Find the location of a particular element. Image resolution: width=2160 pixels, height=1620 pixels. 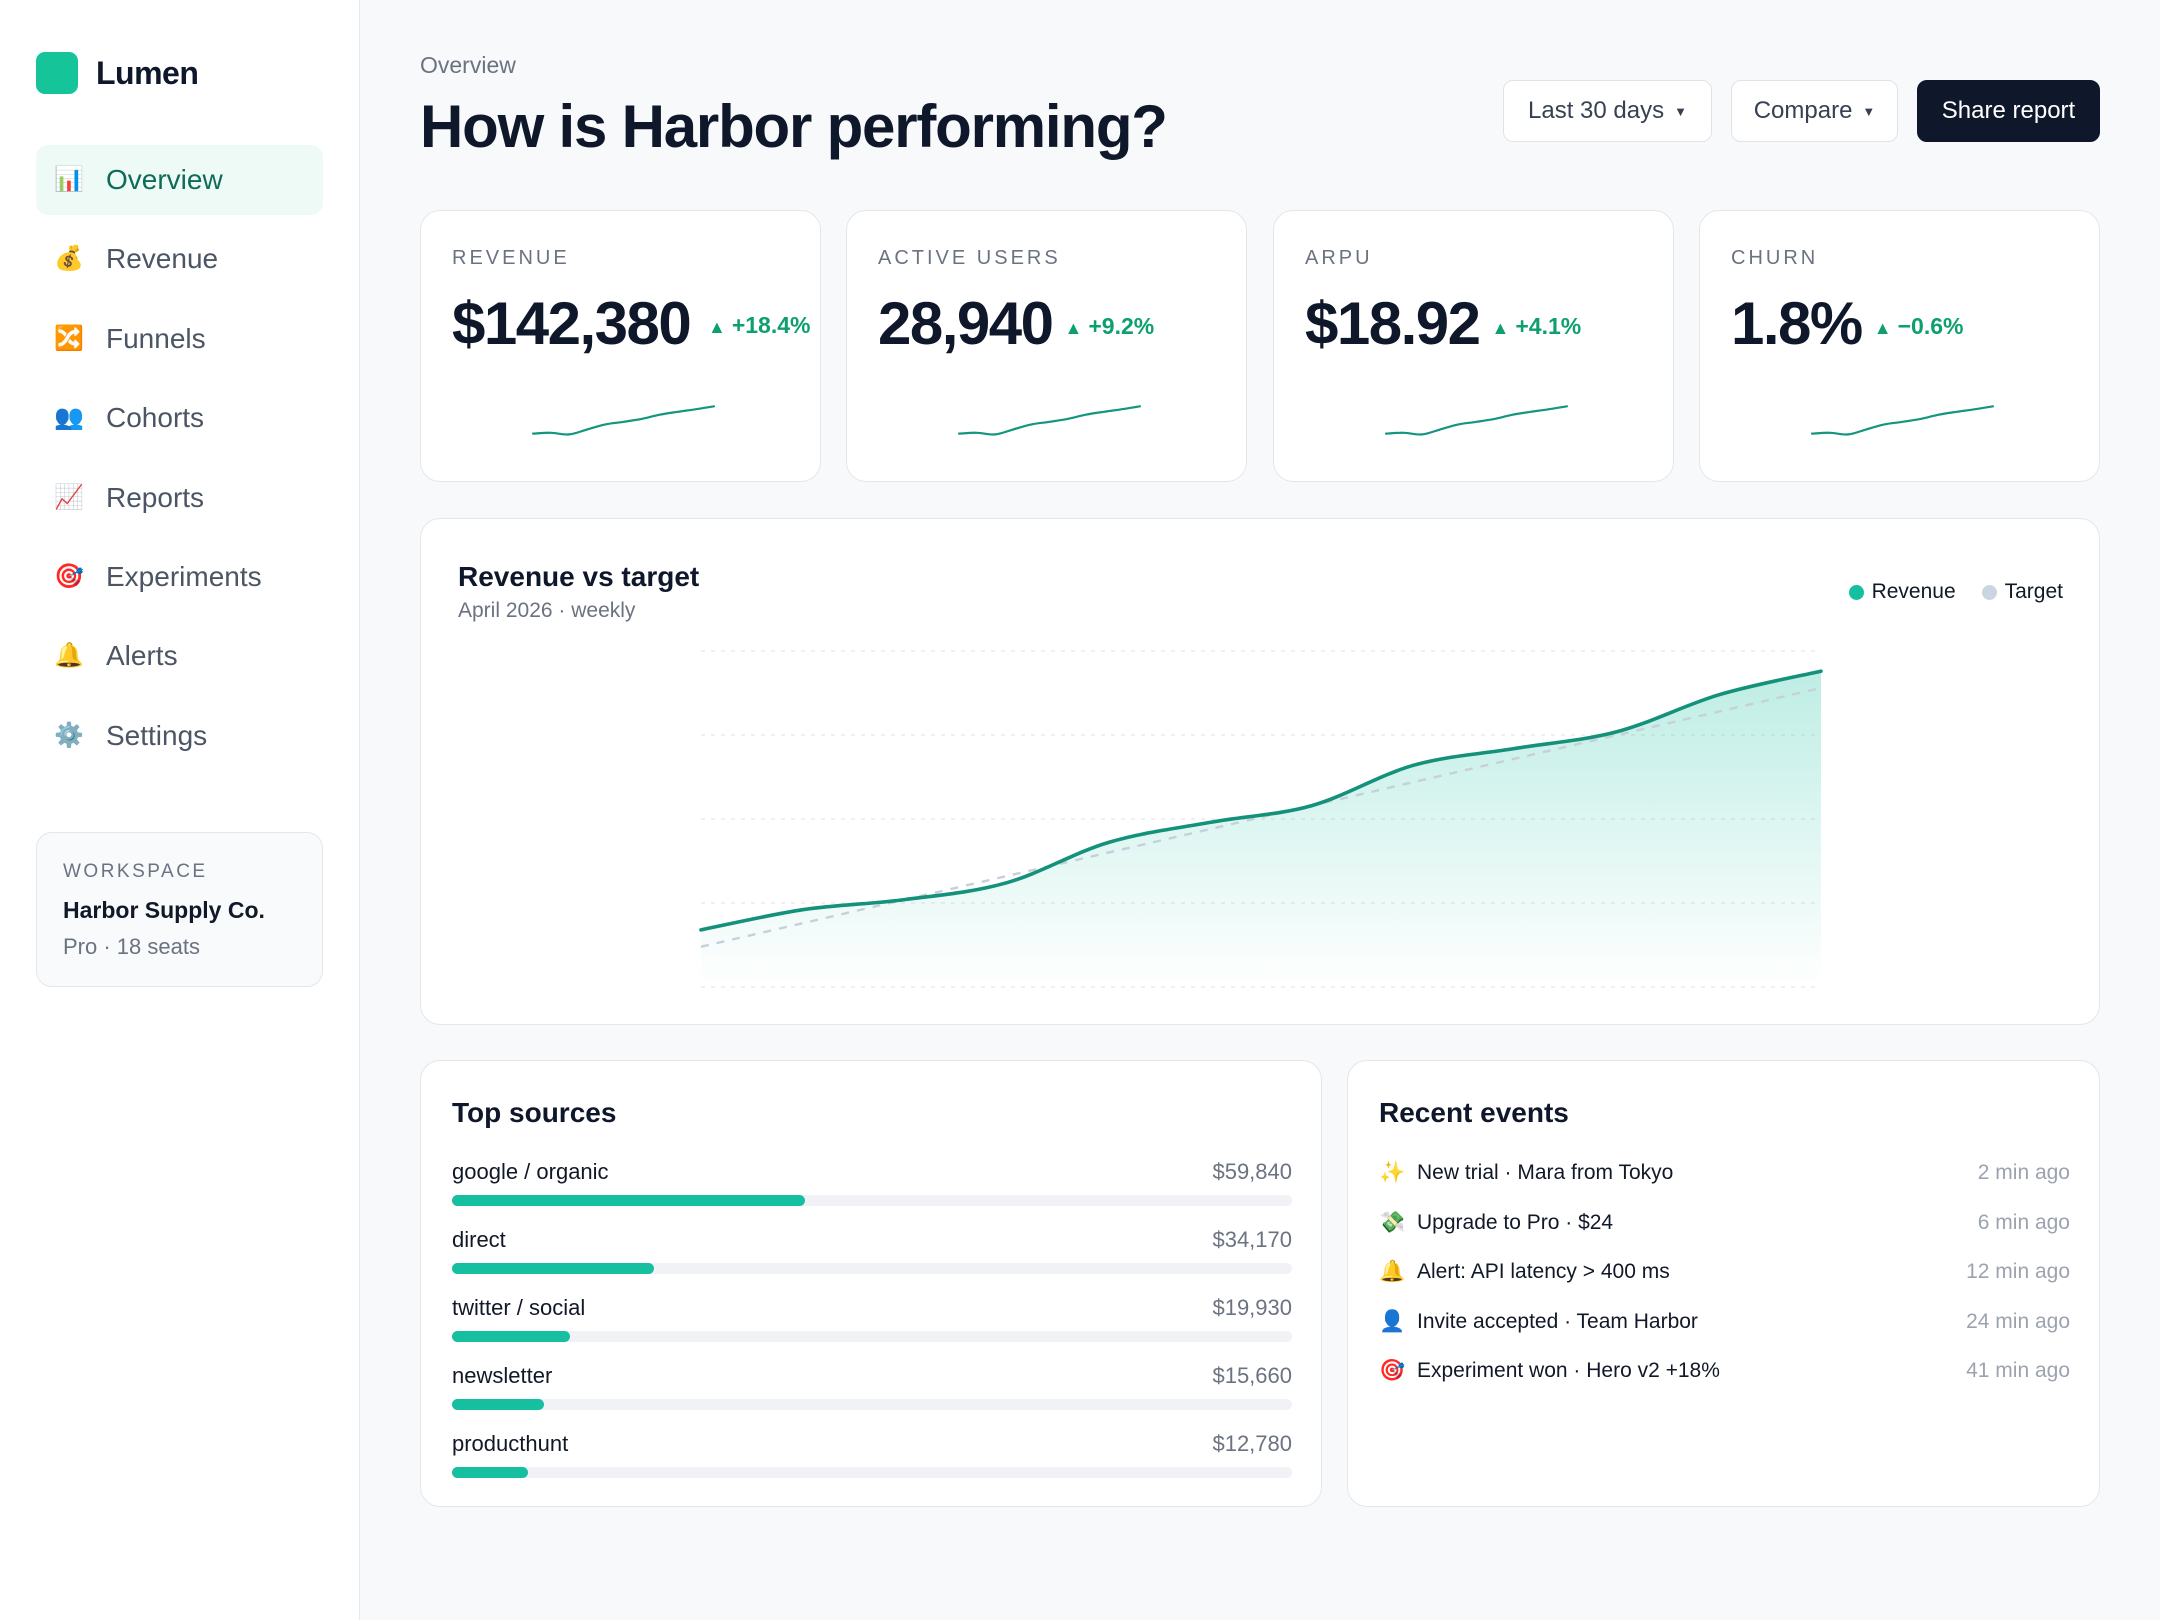

kpi-delta-value: +18.4% is located at coordinates (771, 325).